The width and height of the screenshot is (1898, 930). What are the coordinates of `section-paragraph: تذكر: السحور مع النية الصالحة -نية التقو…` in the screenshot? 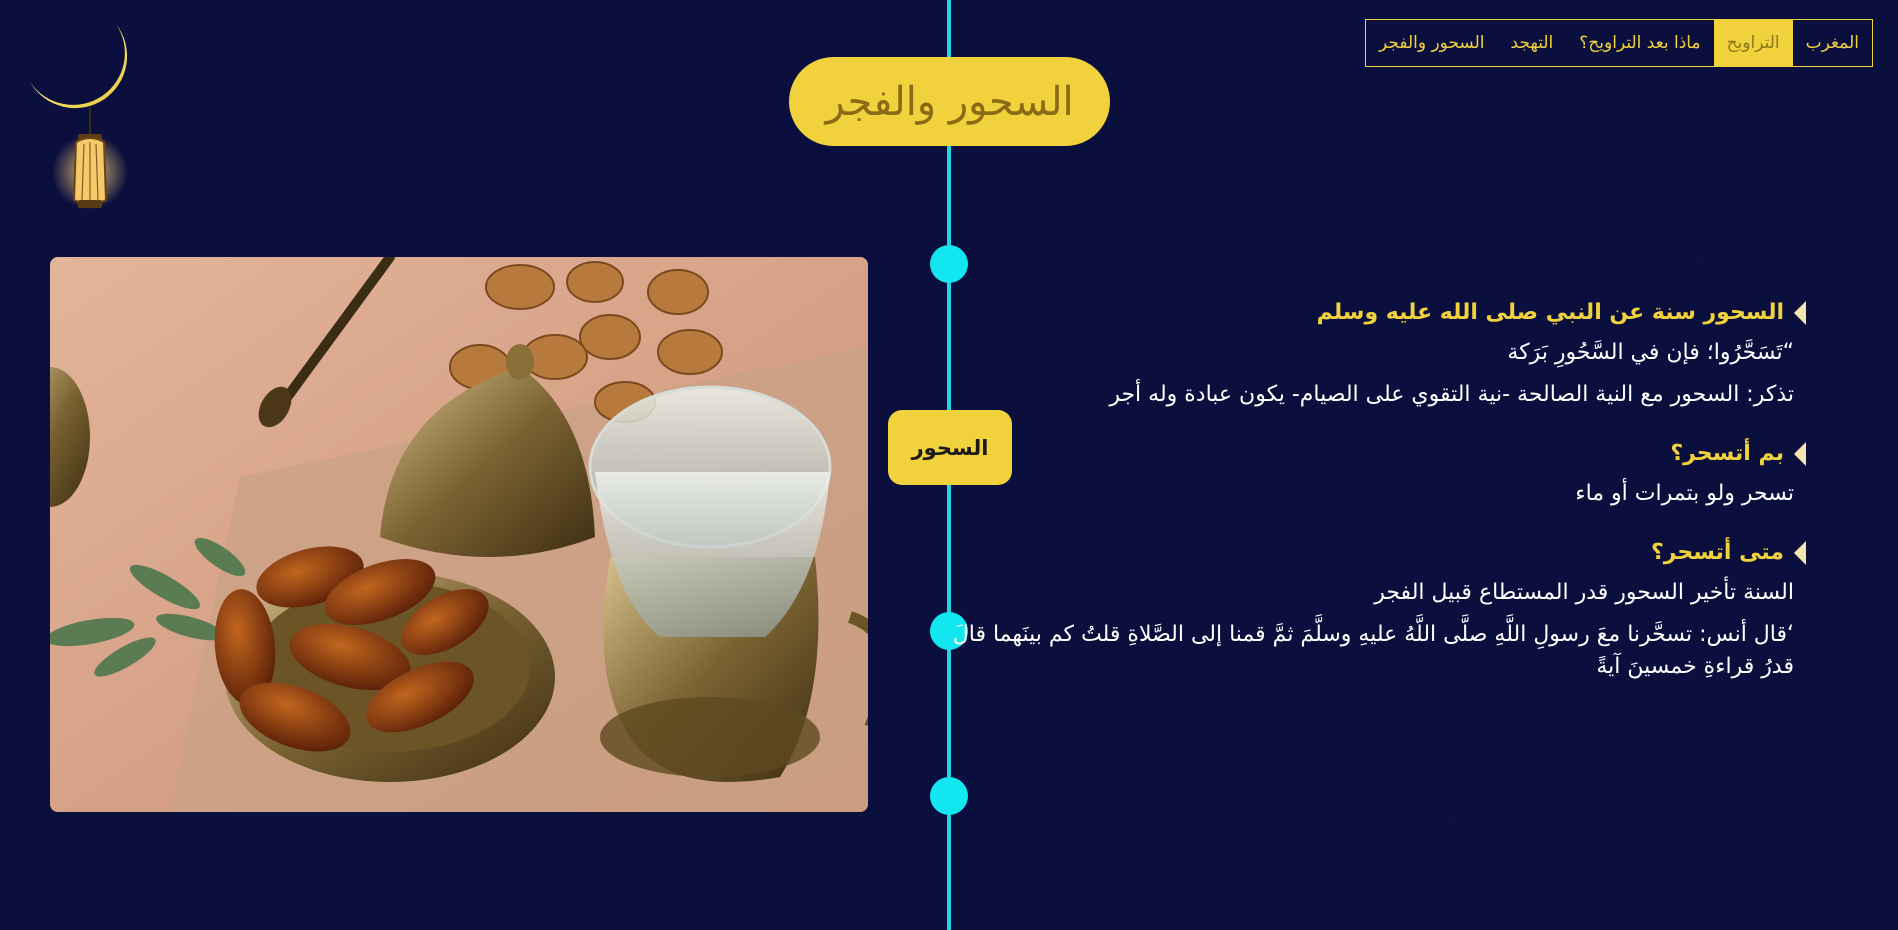 It's located at (1451, 394).